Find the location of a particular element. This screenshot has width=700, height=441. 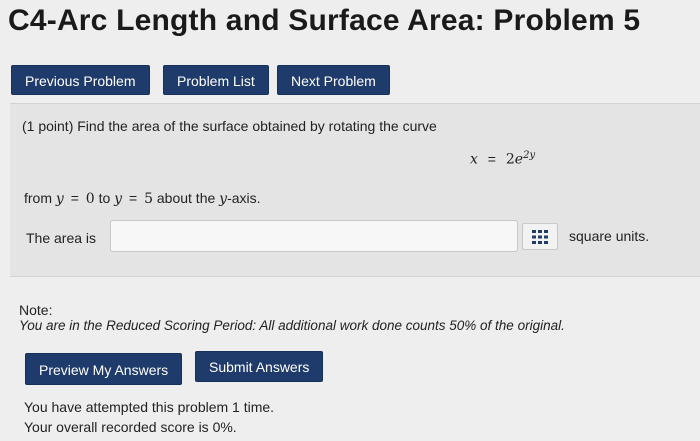

bound-var-1: y is located at coordinates (59, 199).